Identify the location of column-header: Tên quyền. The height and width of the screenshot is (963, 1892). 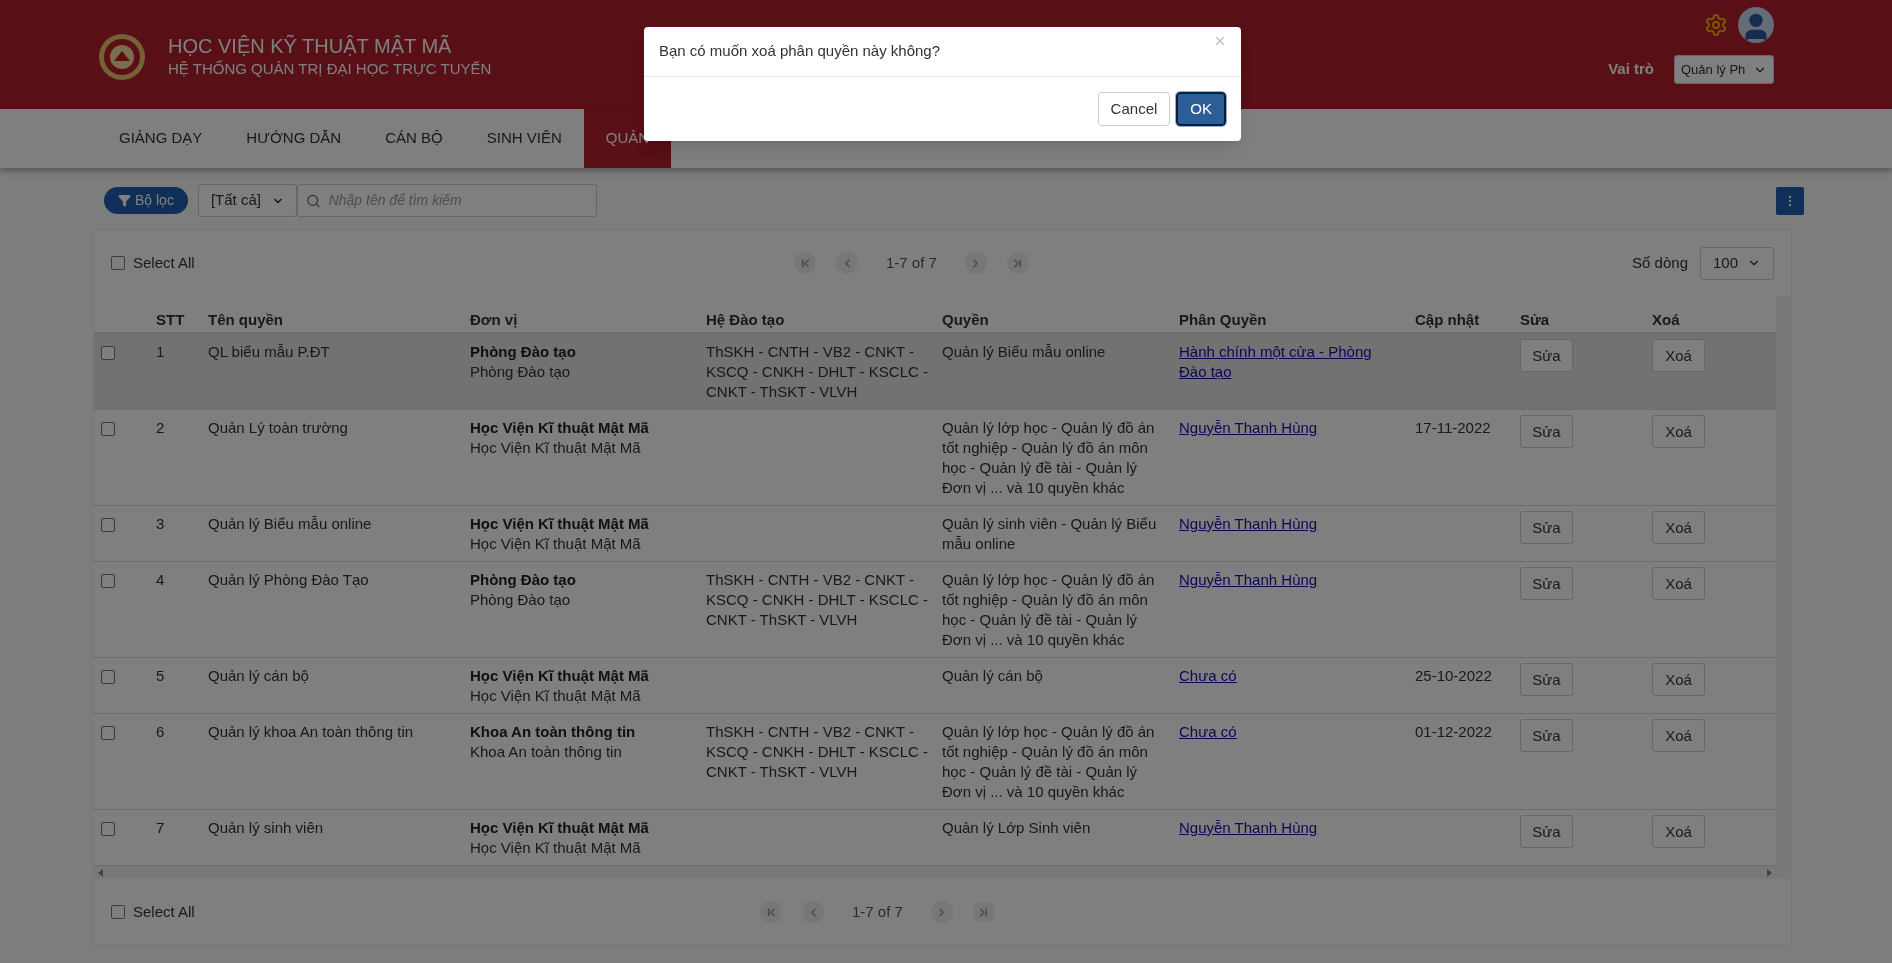
(245, 319).